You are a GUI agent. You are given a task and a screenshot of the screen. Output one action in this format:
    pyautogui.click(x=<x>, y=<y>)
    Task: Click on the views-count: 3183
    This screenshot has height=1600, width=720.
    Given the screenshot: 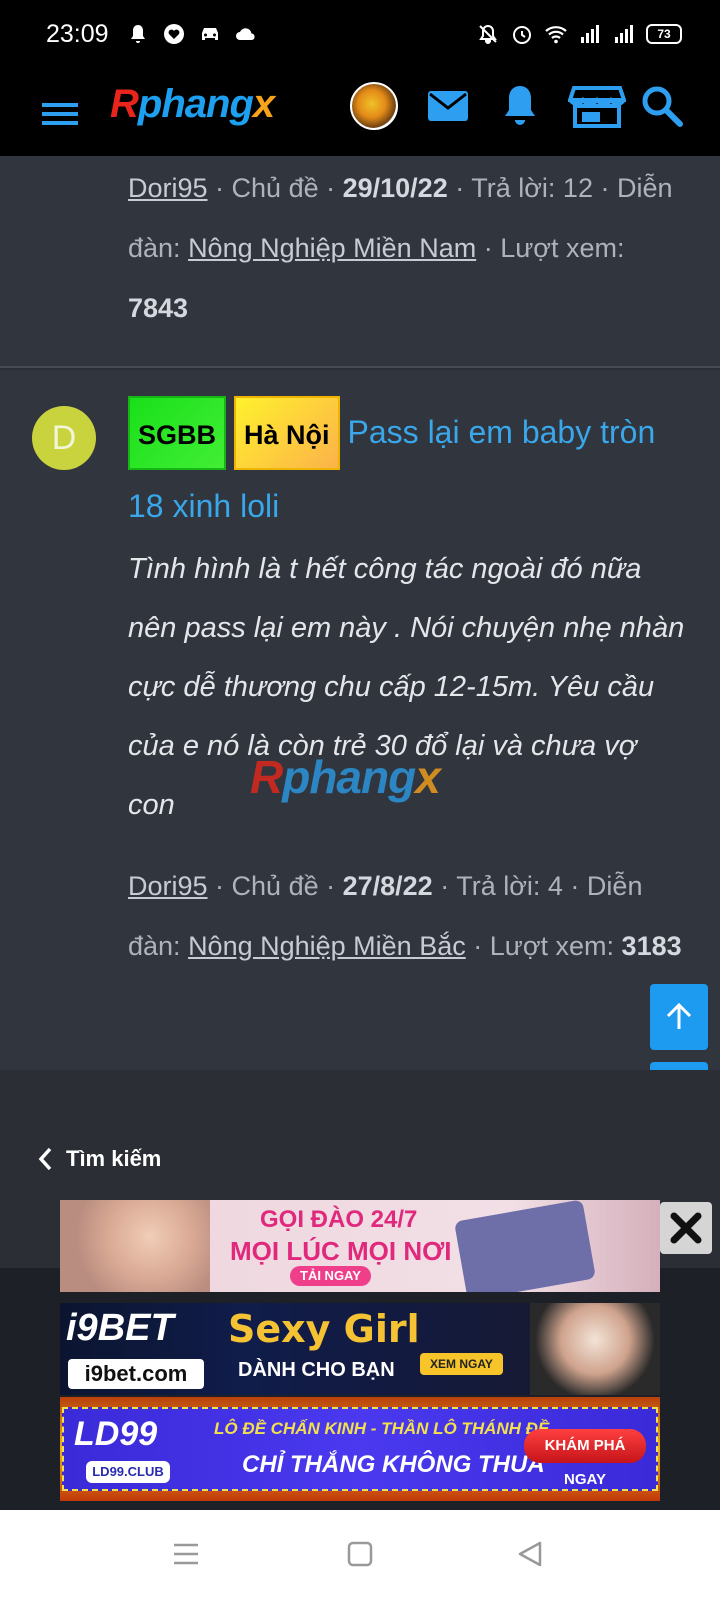 What is the action you would take?
    pyautogui.click(x=651, y=946)
    